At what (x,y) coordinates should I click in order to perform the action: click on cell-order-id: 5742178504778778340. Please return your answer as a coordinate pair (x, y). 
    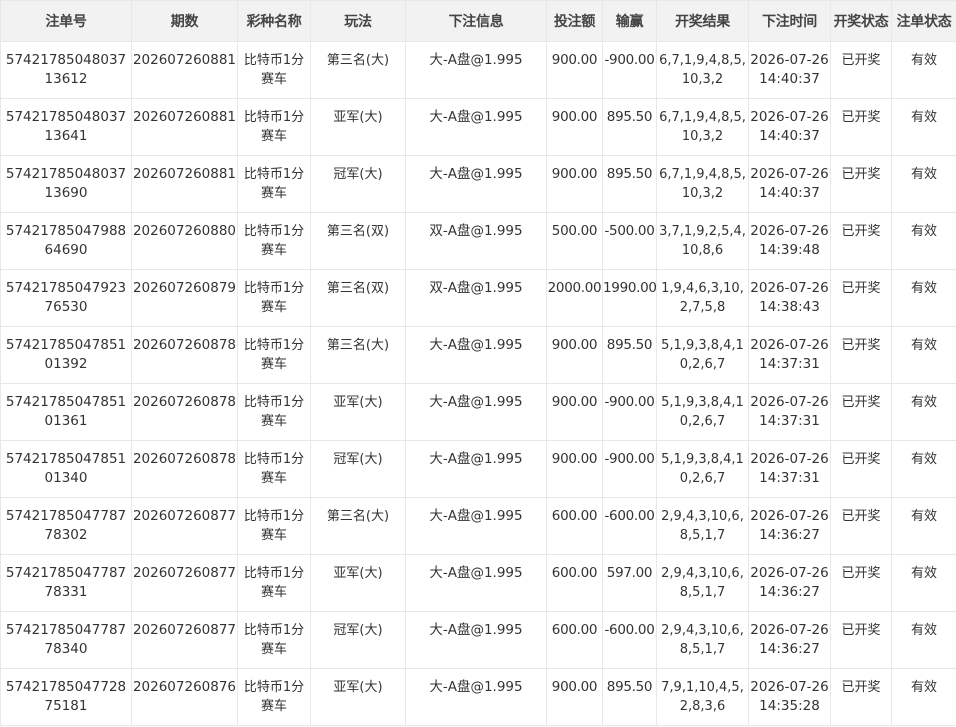
    Looking at the image, I should click on (66, 640).